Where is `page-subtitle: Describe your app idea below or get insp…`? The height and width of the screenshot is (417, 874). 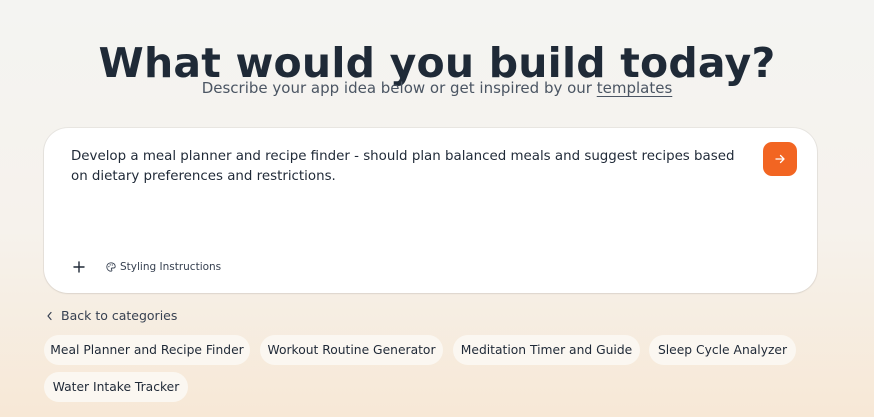
page-subtitle: Describe your app idea below or get insp… is located at coordinates (437, 88).